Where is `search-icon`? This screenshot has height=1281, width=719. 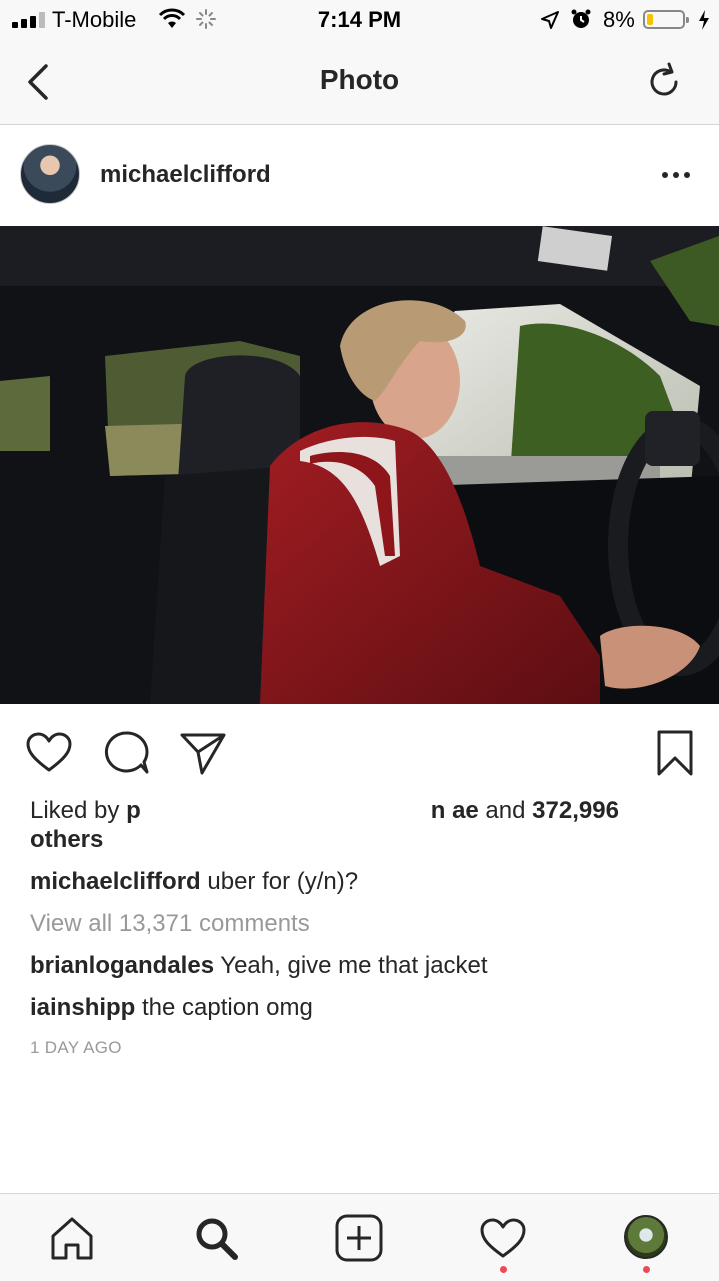 search-icon is located at coordinates (216, 1238).